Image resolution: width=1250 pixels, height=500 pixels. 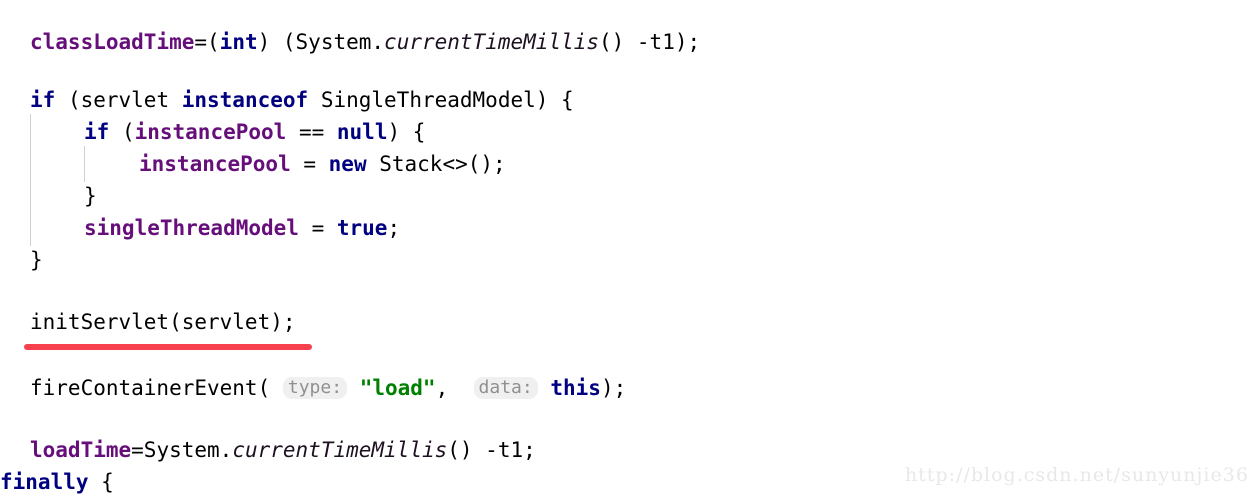 I want to click on code-token-plain: fireContainerEvent(, so click(x=156, y=388).